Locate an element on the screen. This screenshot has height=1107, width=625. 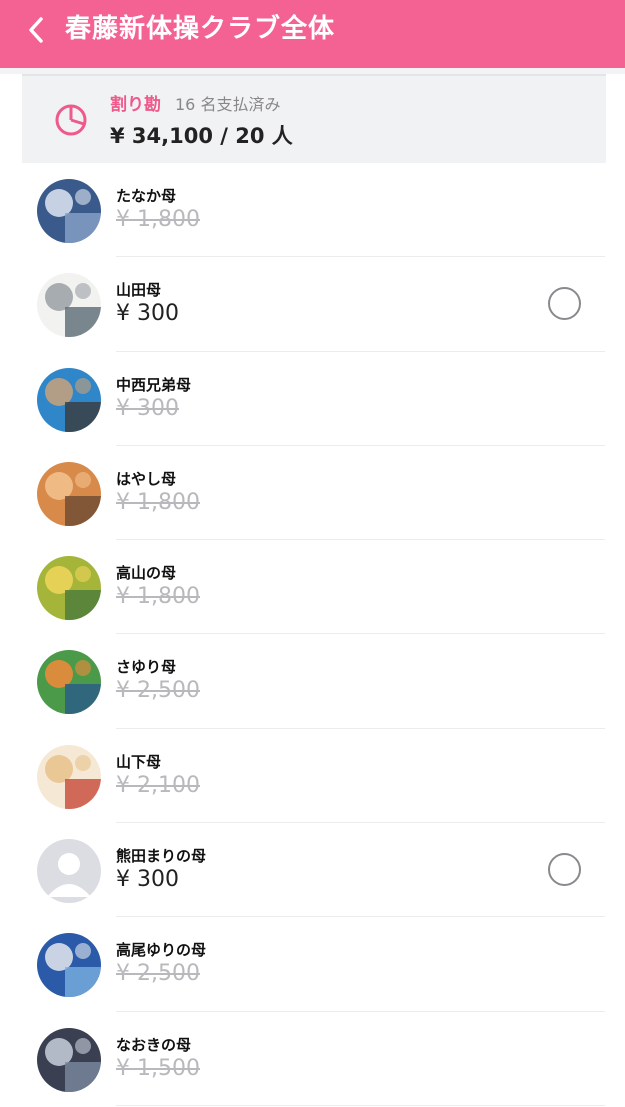
member-name: たなか母 is located at coordinates (146, 196).